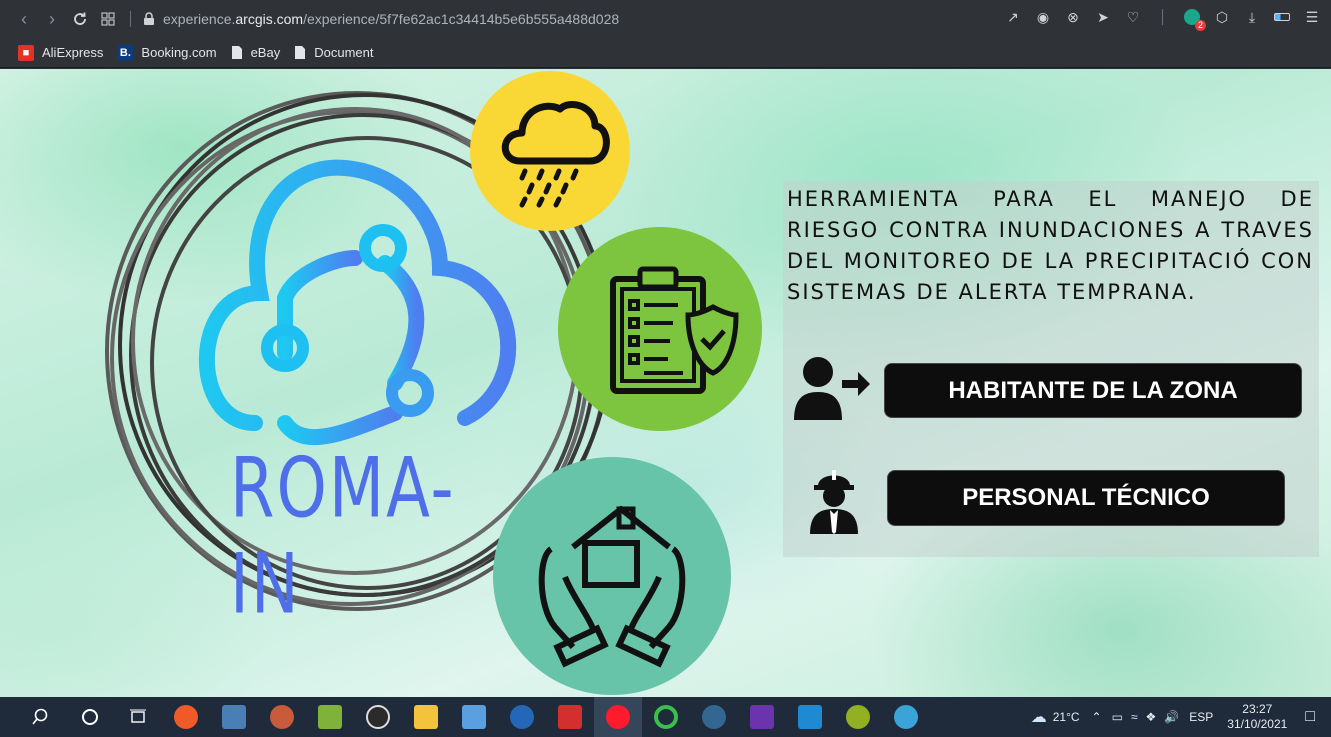  What do you see at coordinates (138, 717) in the screenshot?
I see `task-view-button` at bounding box center [138, 717].